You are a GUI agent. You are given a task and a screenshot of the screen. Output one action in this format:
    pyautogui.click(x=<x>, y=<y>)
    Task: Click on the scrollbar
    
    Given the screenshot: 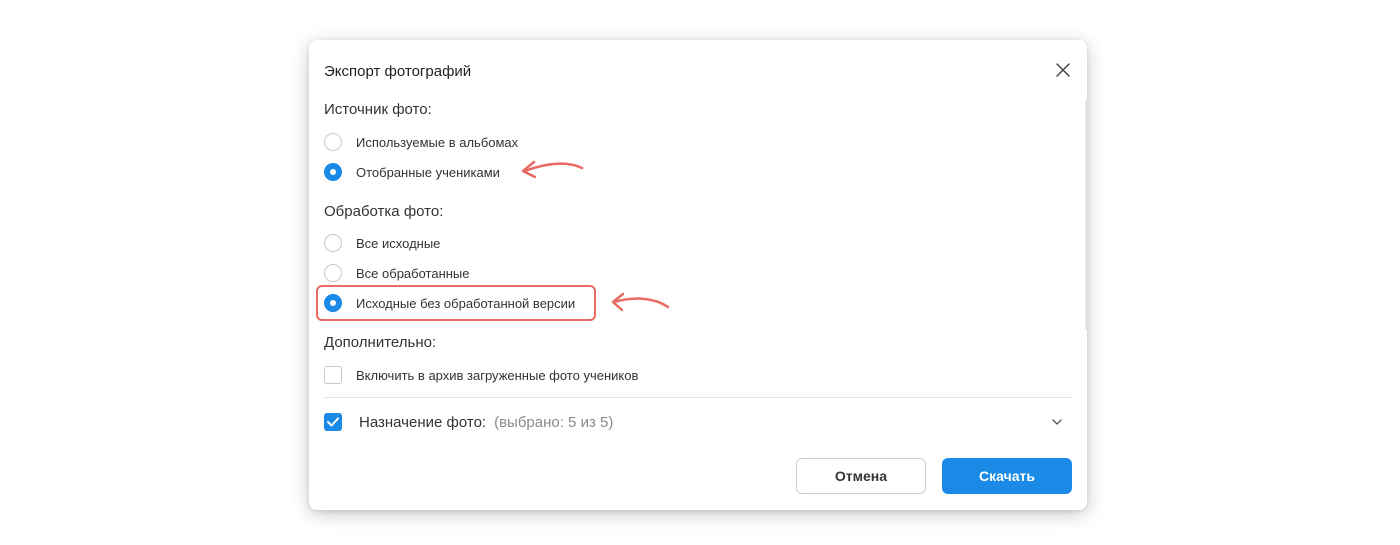 What is the action you would take?
    pyautogui.click(x=1086, y=215)
    